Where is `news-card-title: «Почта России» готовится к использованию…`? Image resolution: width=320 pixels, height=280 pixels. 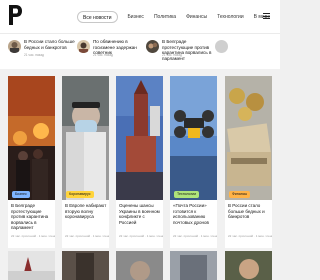 news-card-title: «Почта России» готовится к использованию… is located at coordinates (191, 214).